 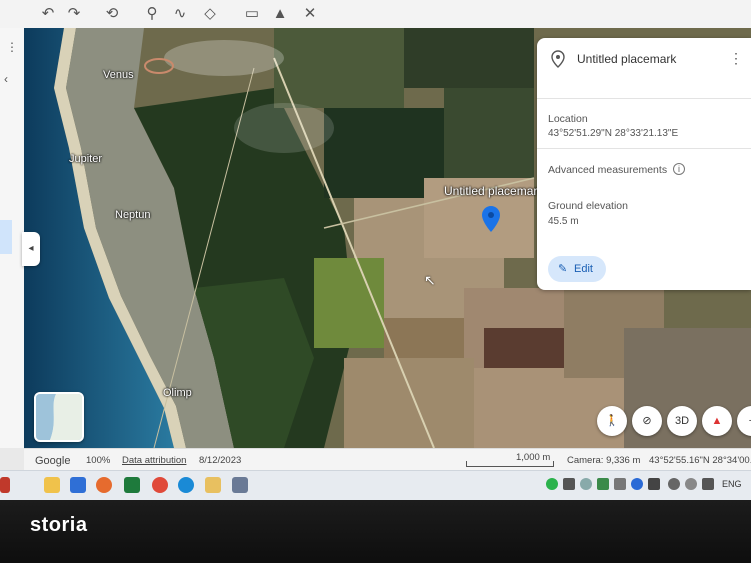 I want to click on excel-icon, so click(x=132, y=485).